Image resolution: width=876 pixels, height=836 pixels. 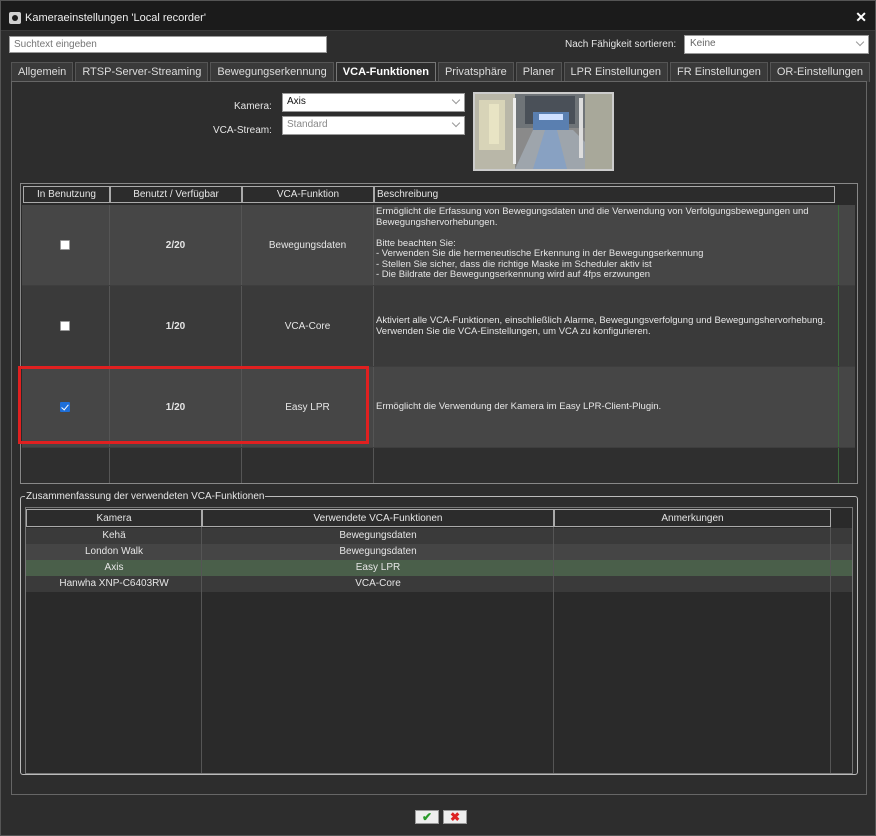 What do you see at coordinates (42, 72) in the screenshot?
I see `tab-allgemein: Allgemein` at bounding box center [42, 72].